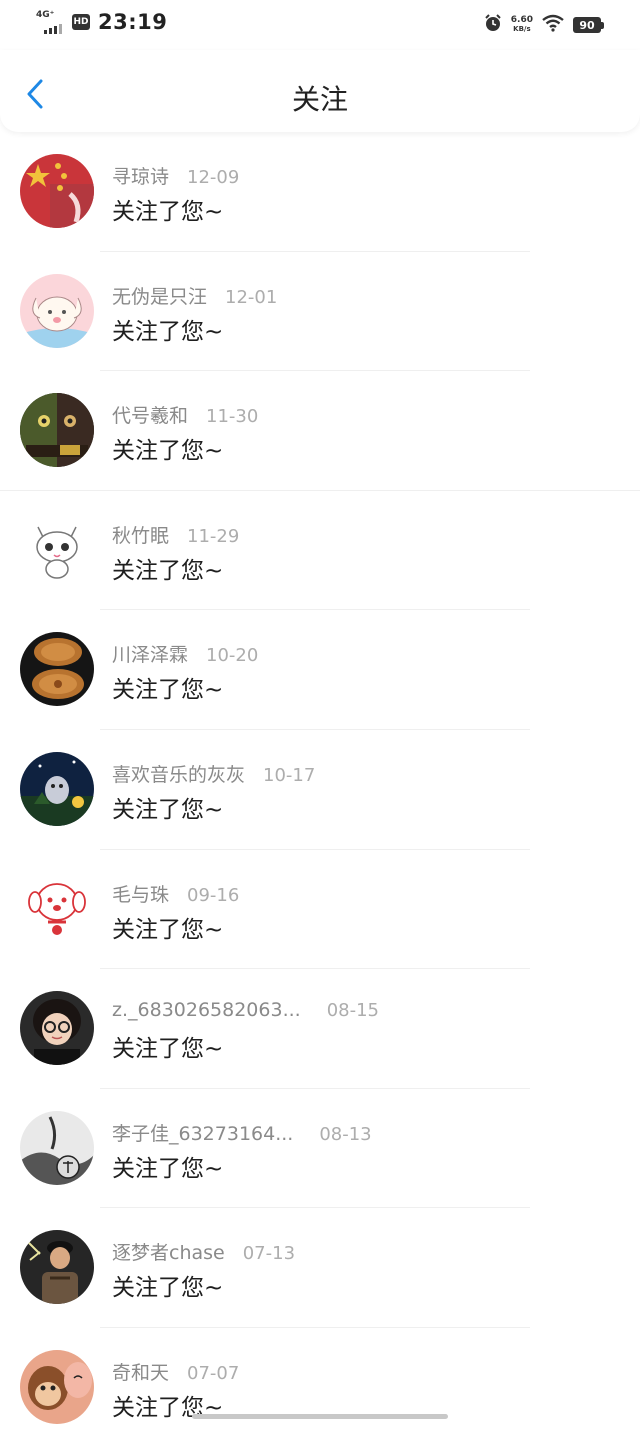 This screenshot has width=640, height=1448. What do you see at coordinates (353, 1011) in the screenshot?
I see `follow-date: 08-15` at bounding box center [353, 1011].